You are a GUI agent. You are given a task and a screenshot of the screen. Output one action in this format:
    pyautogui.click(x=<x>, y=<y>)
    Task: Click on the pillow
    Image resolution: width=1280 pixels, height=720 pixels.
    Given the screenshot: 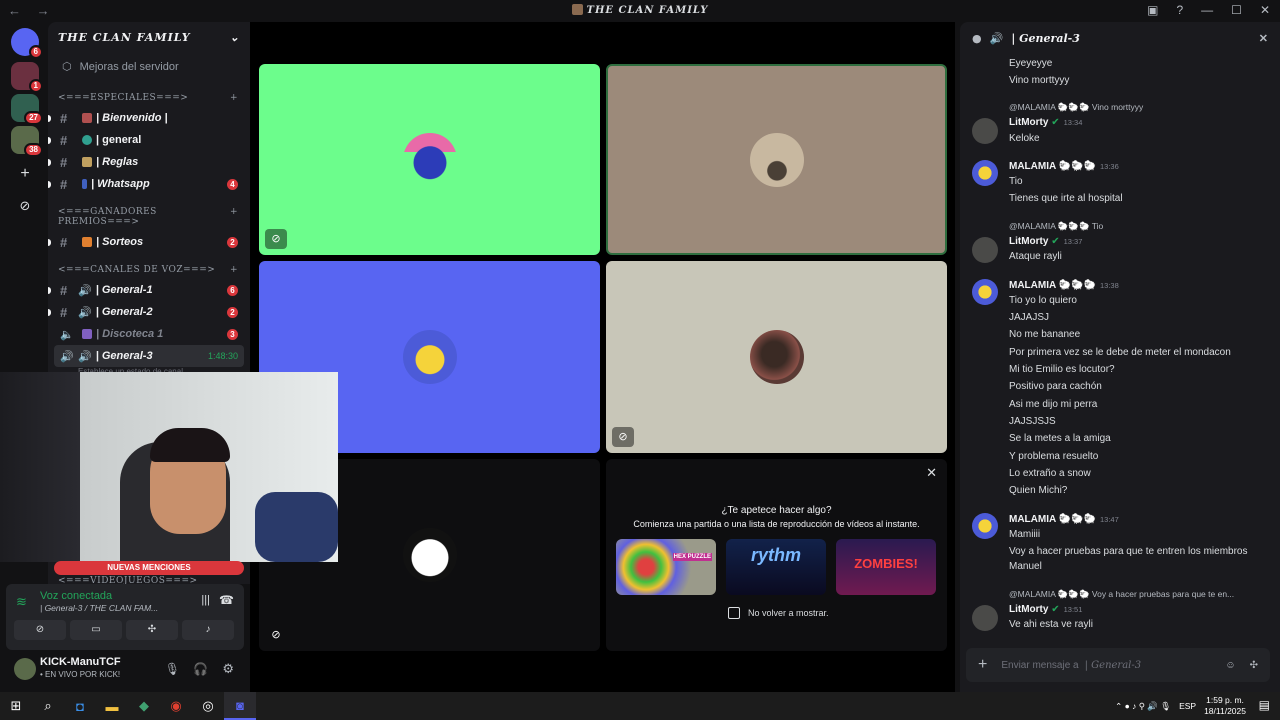 What is the action you would take?
    pyautogui.click(x=296, y=527)
    